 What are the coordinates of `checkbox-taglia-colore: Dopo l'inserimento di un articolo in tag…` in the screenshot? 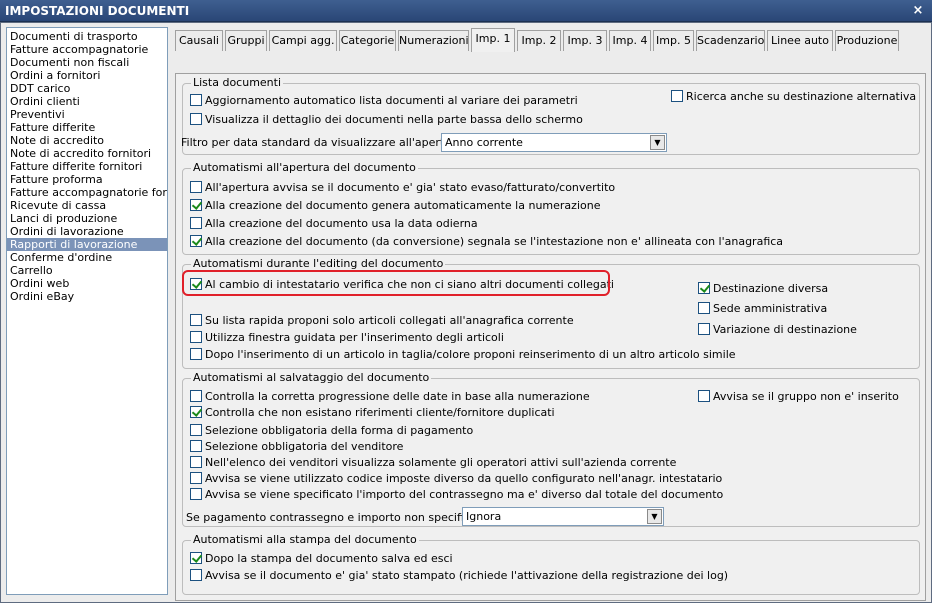 It's located at (463, 355).